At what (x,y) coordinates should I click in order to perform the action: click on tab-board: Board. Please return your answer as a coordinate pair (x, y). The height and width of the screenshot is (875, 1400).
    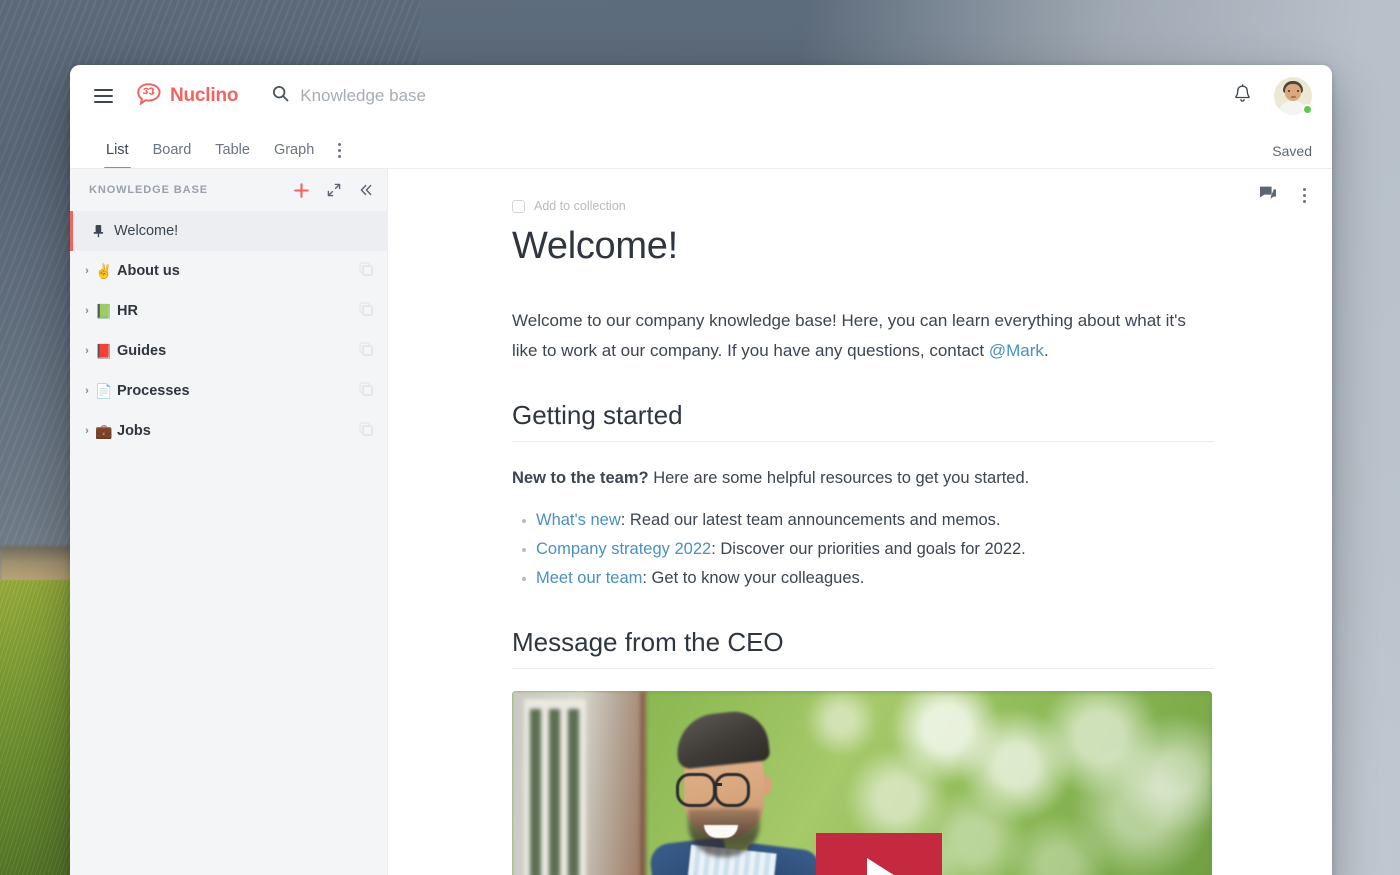
    Looking at the image, I should click on (172, 155).